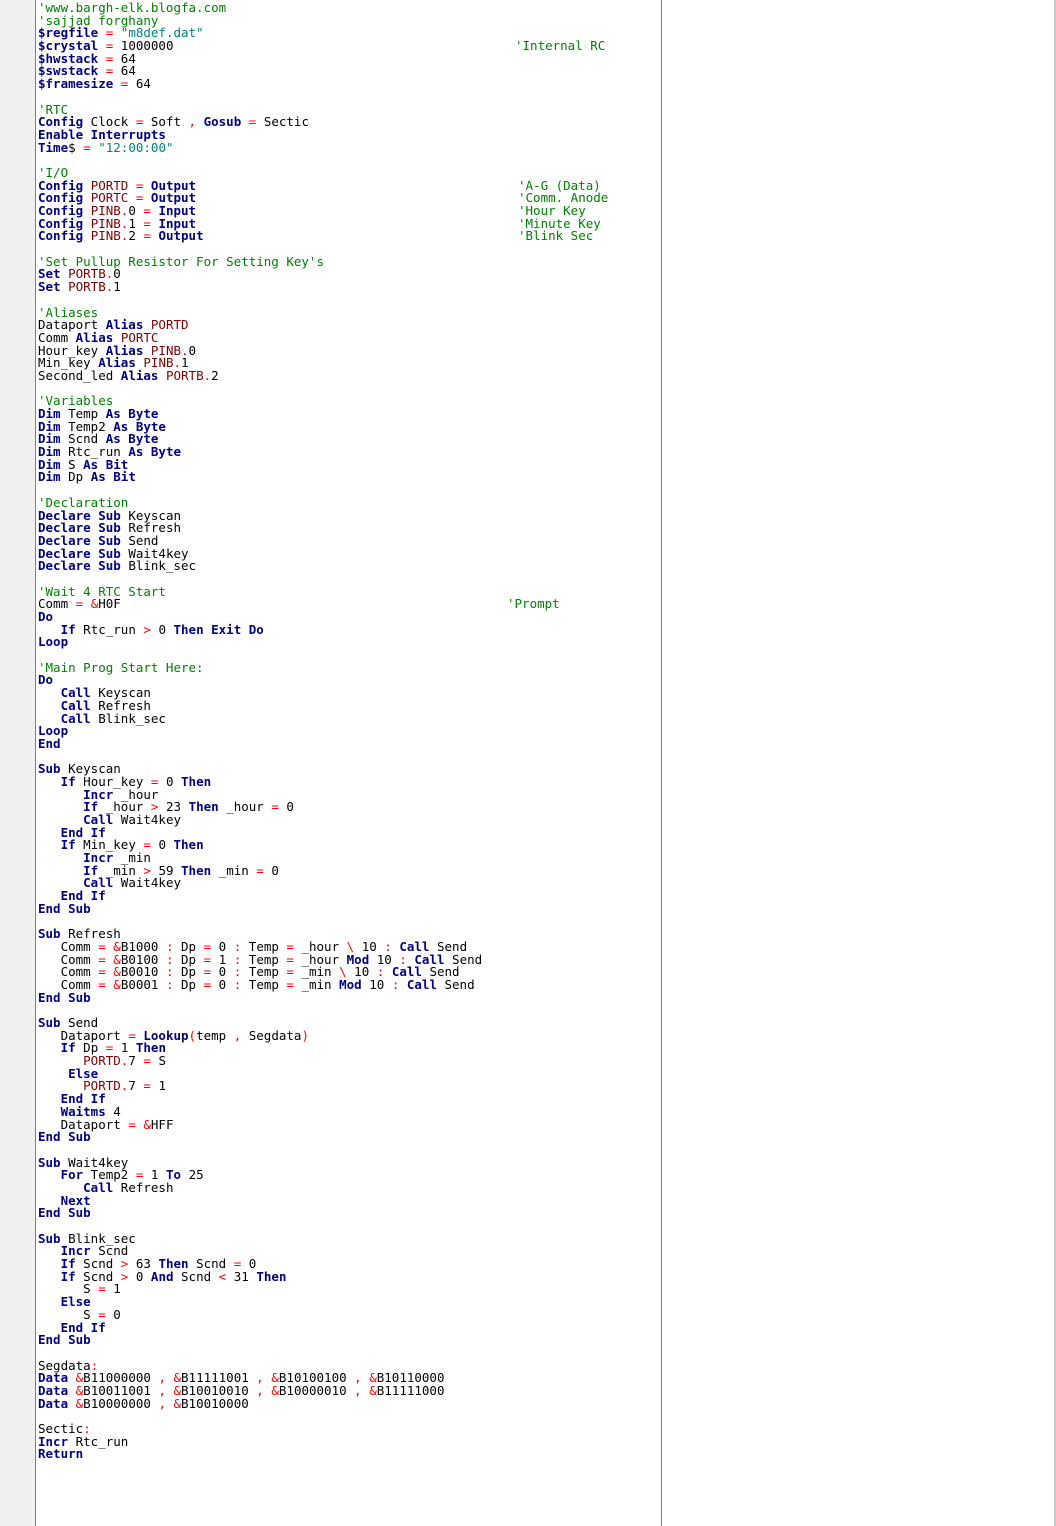 The image size is (1056, 1526). I want to click on code-line: PORTD.7 = S, so click(348, 1061).